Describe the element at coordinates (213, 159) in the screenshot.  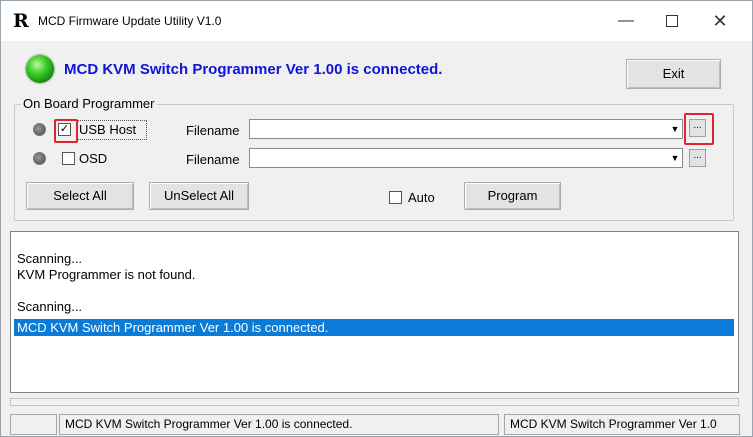
I see `osd-filename-label: Filename` at that location.